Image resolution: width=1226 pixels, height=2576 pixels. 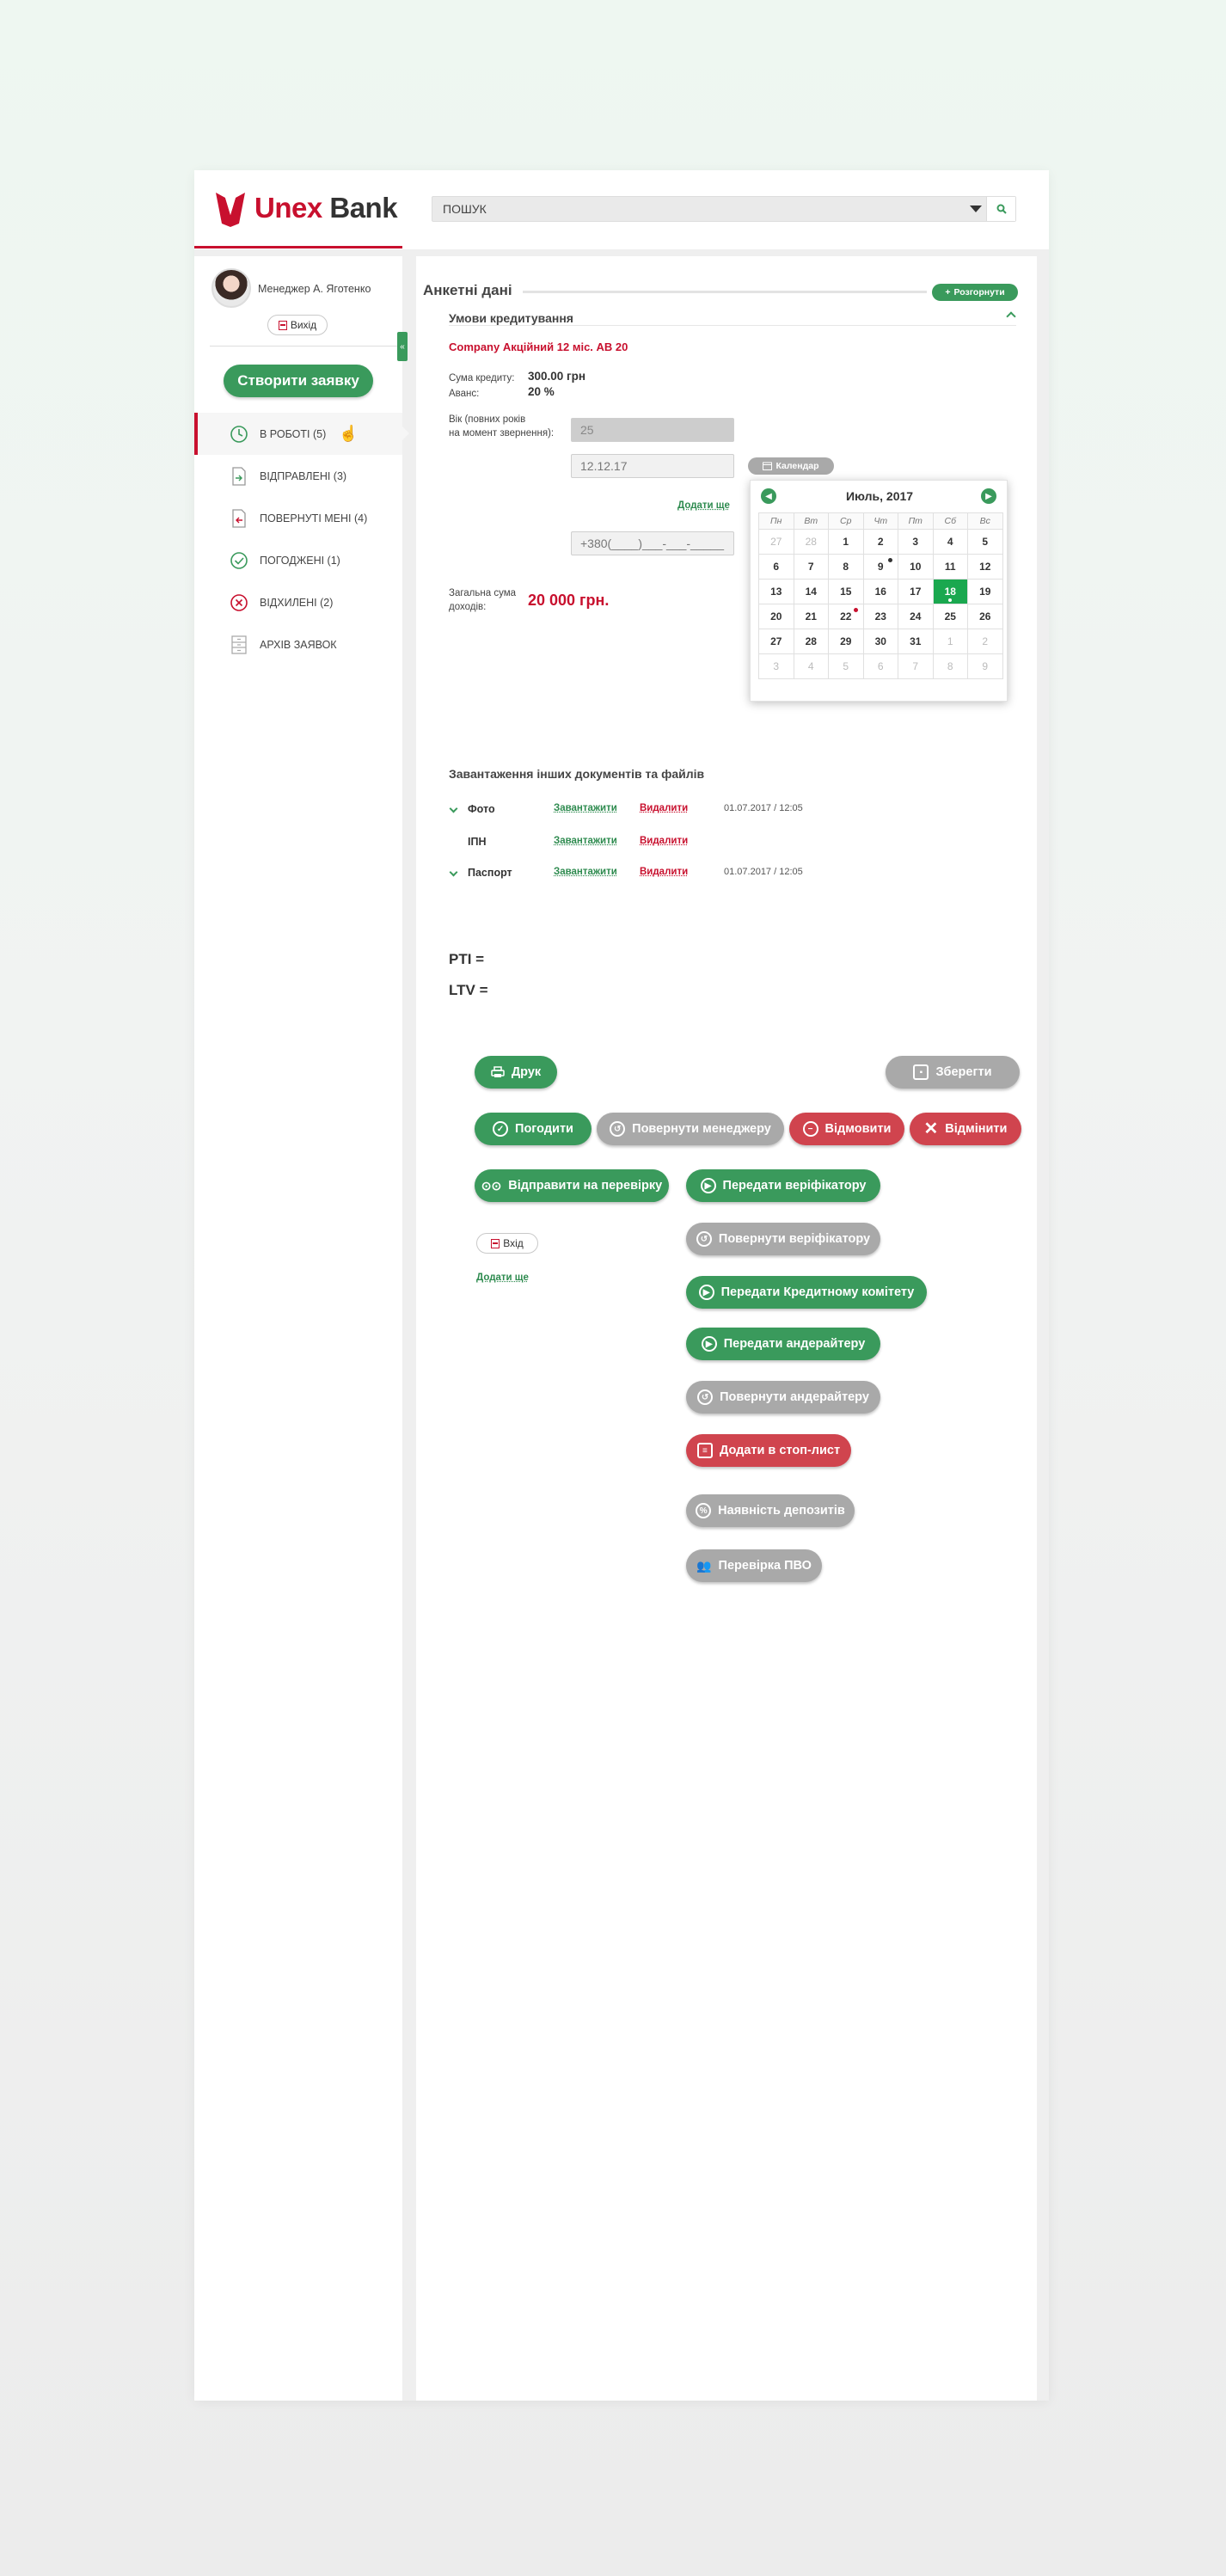 What do you see at coordinates (855, 610) in the screenshot?
I see `event-dot` at bounding box center [855, 610].